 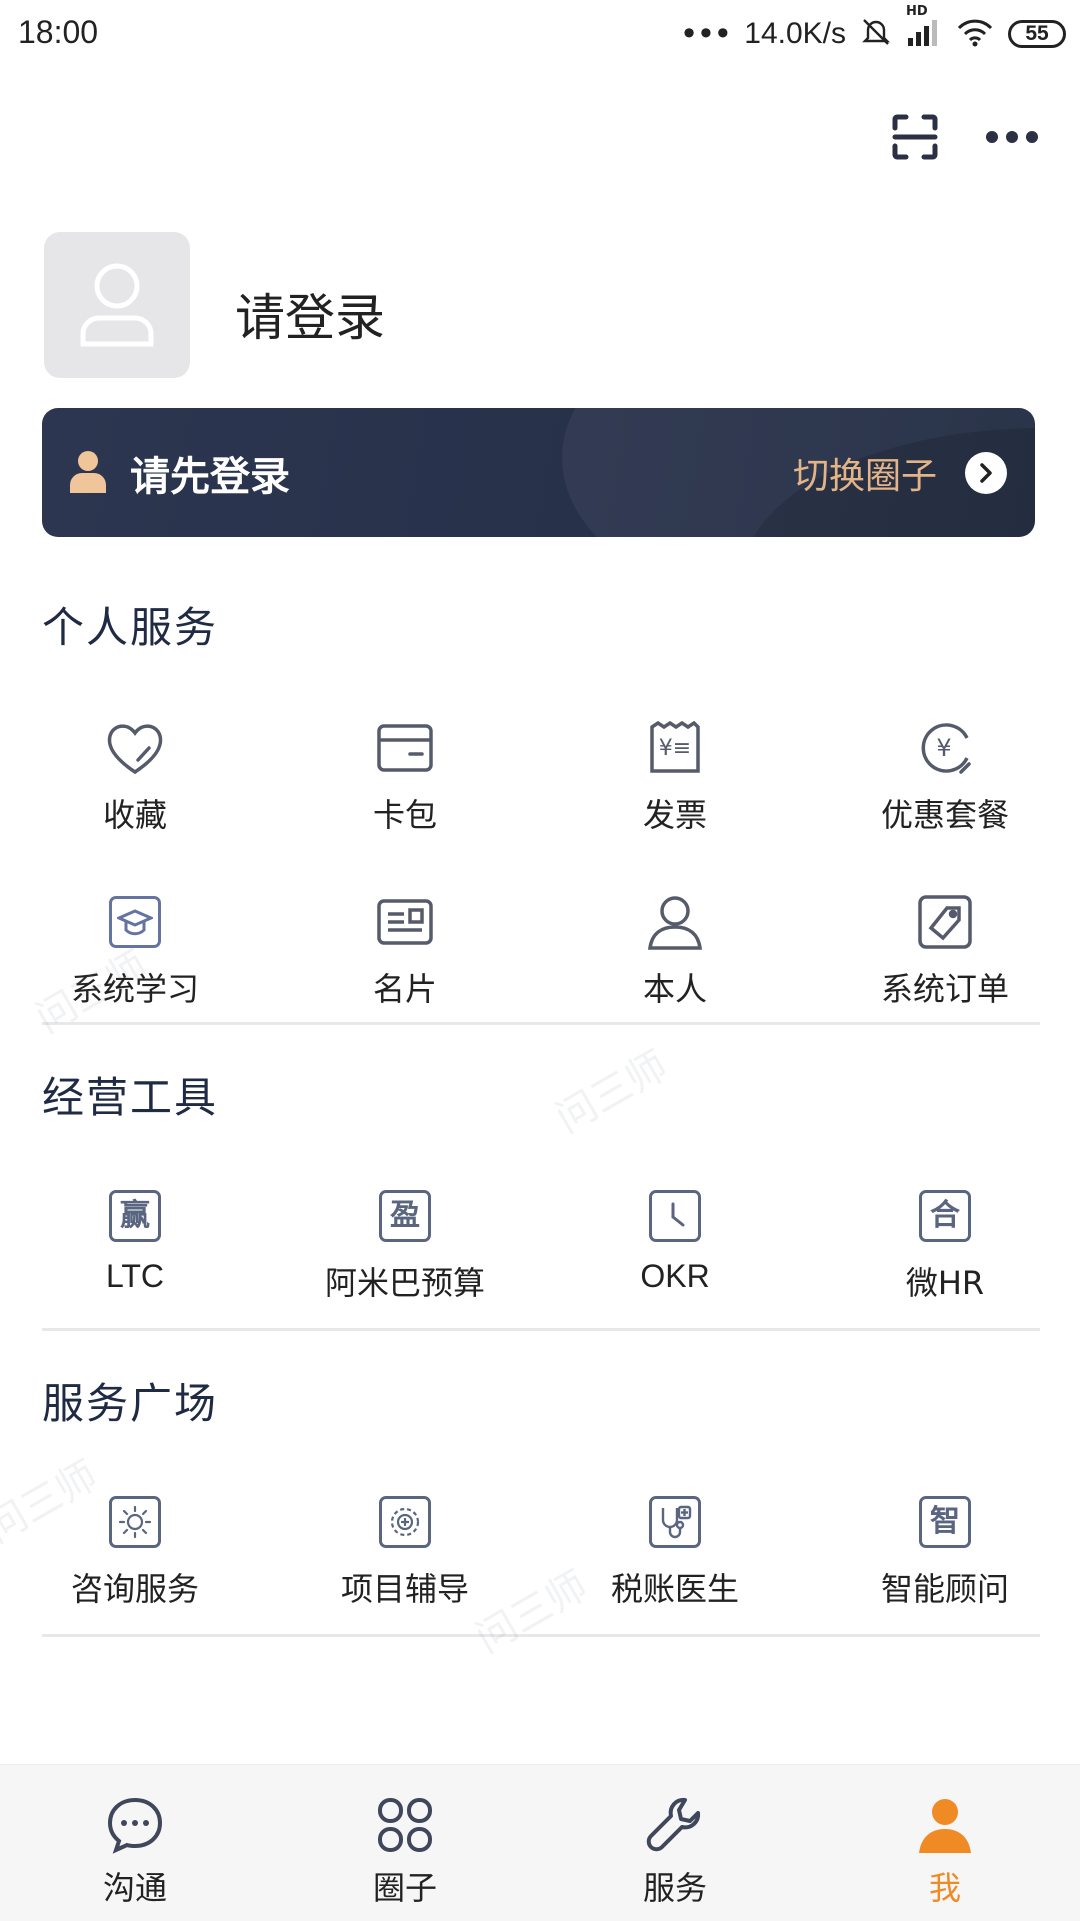 I want to click on tool-micro-hr: 合 微HR, so click(x=945, y=1244).